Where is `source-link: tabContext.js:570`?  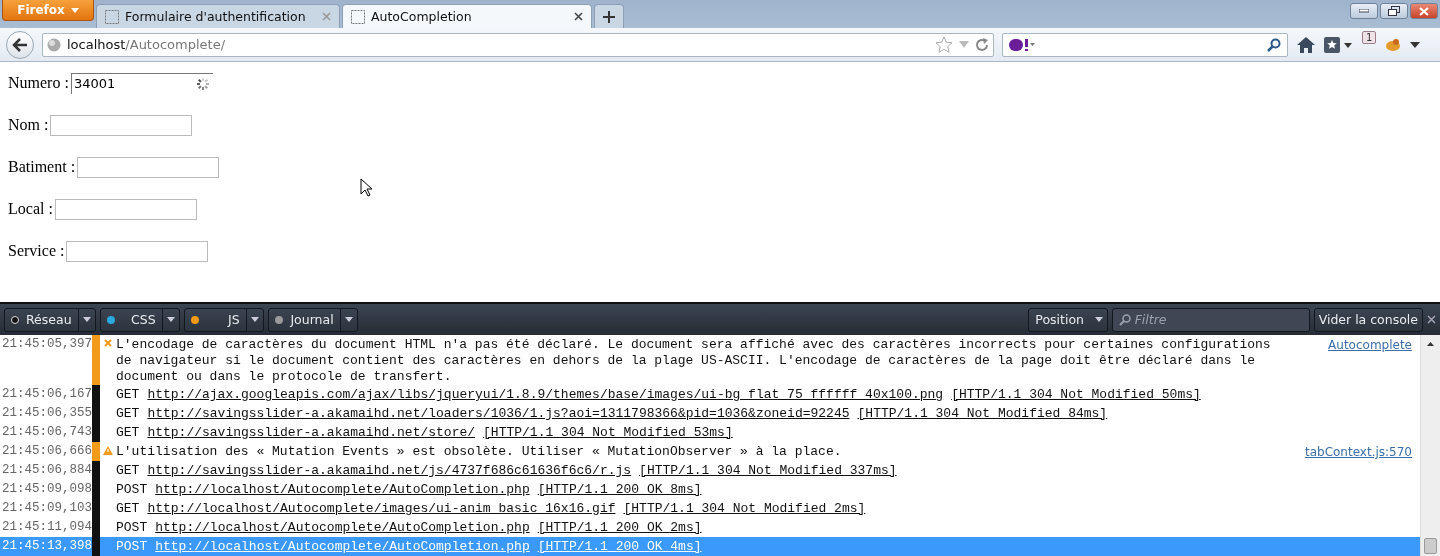
source-link: tabContext.js:570 is located at coordinates (1358, 452).